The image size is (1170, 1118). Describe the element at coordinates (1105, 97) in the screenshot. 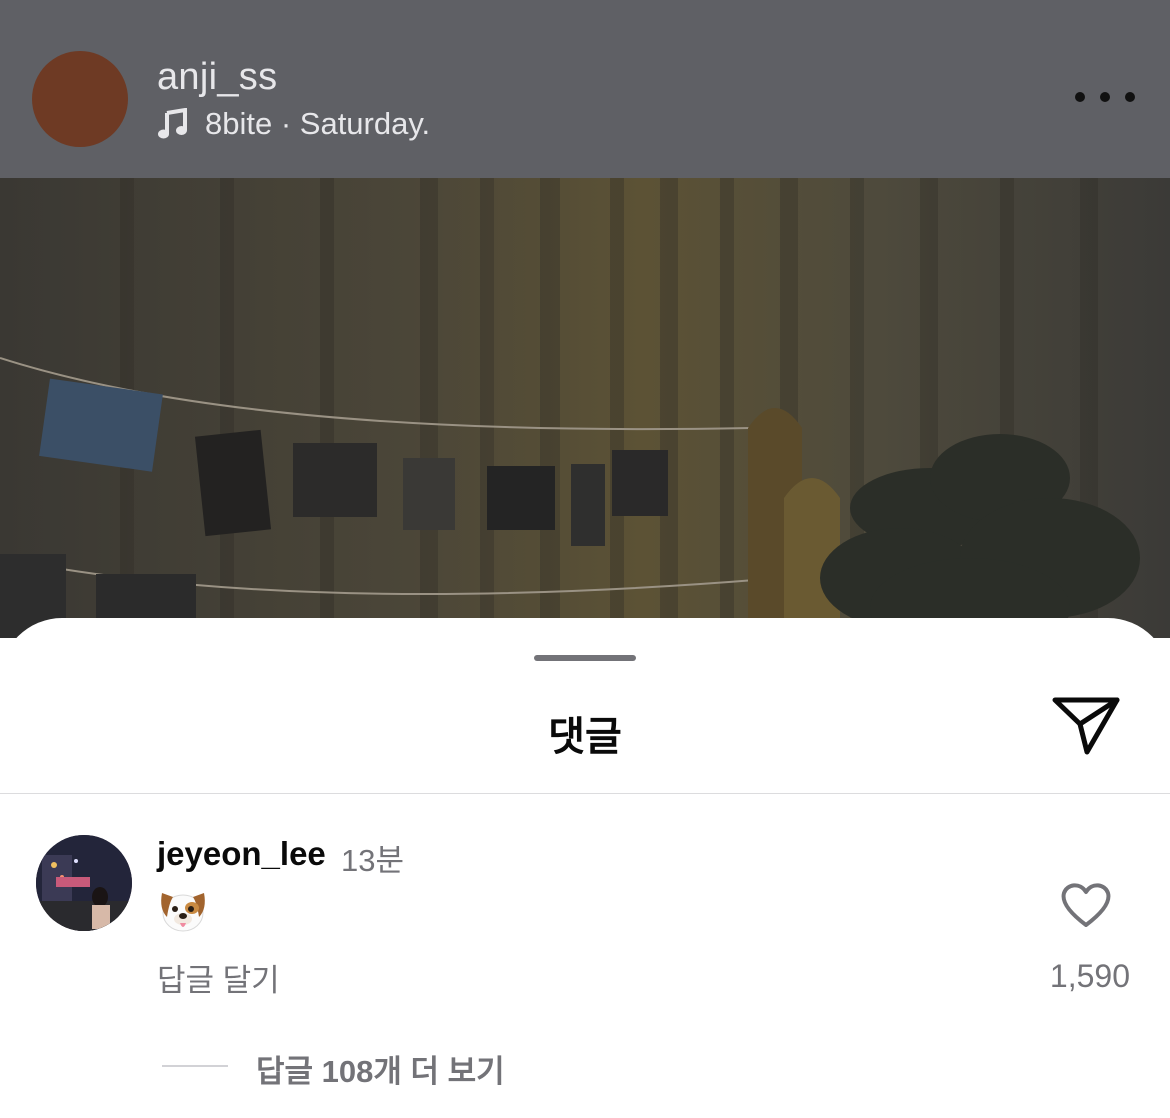

I see `more-options-button` at that location.